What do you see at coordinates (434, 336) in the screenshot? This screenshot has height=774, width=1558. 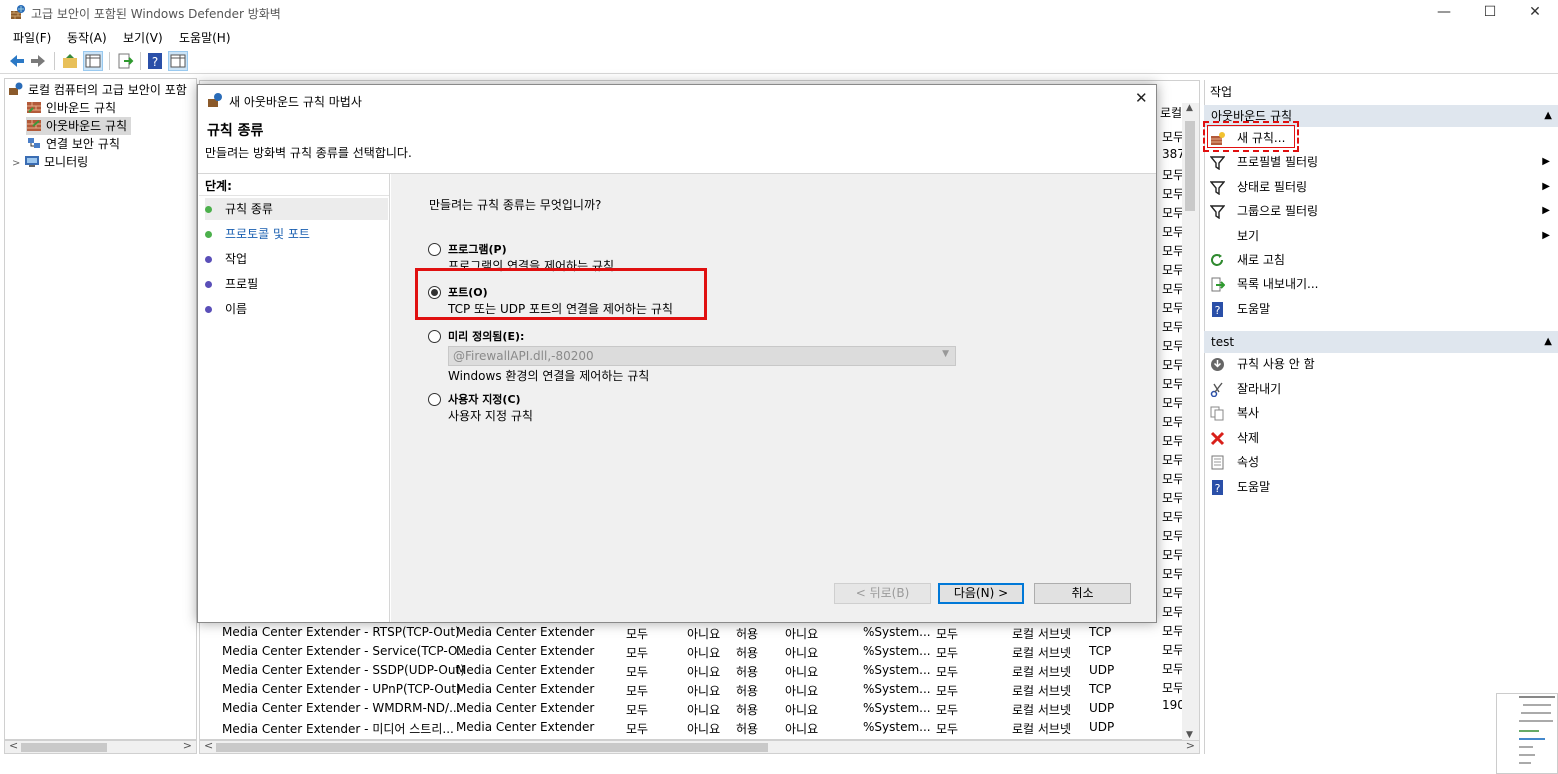 I see `radio-predefined` at bounding box center [434, 336].